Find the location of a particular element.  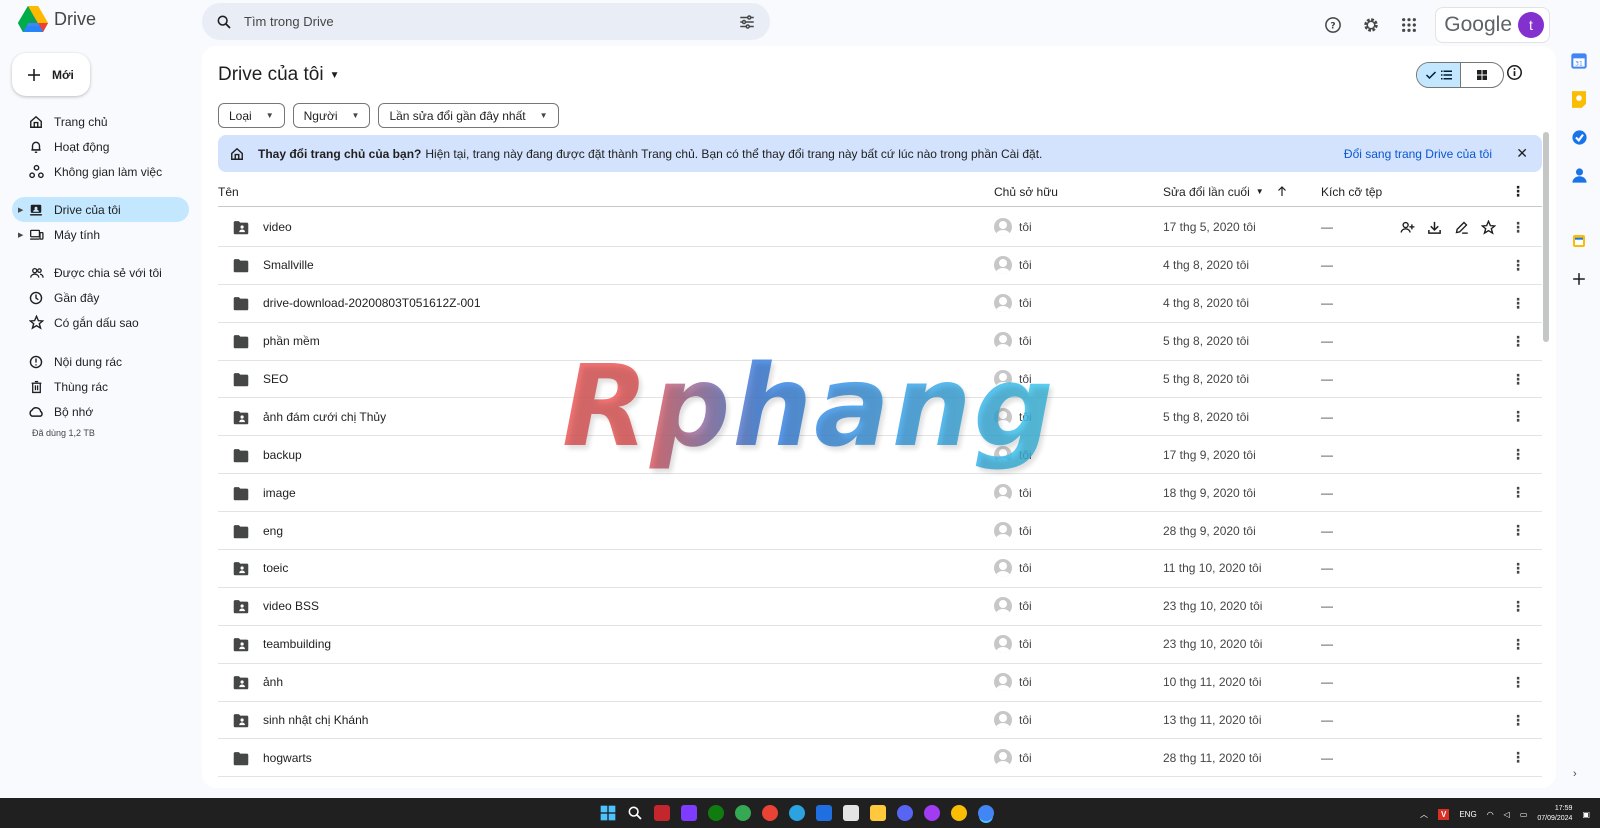

vpn-icon: V is located at coordinates (1444, 814).